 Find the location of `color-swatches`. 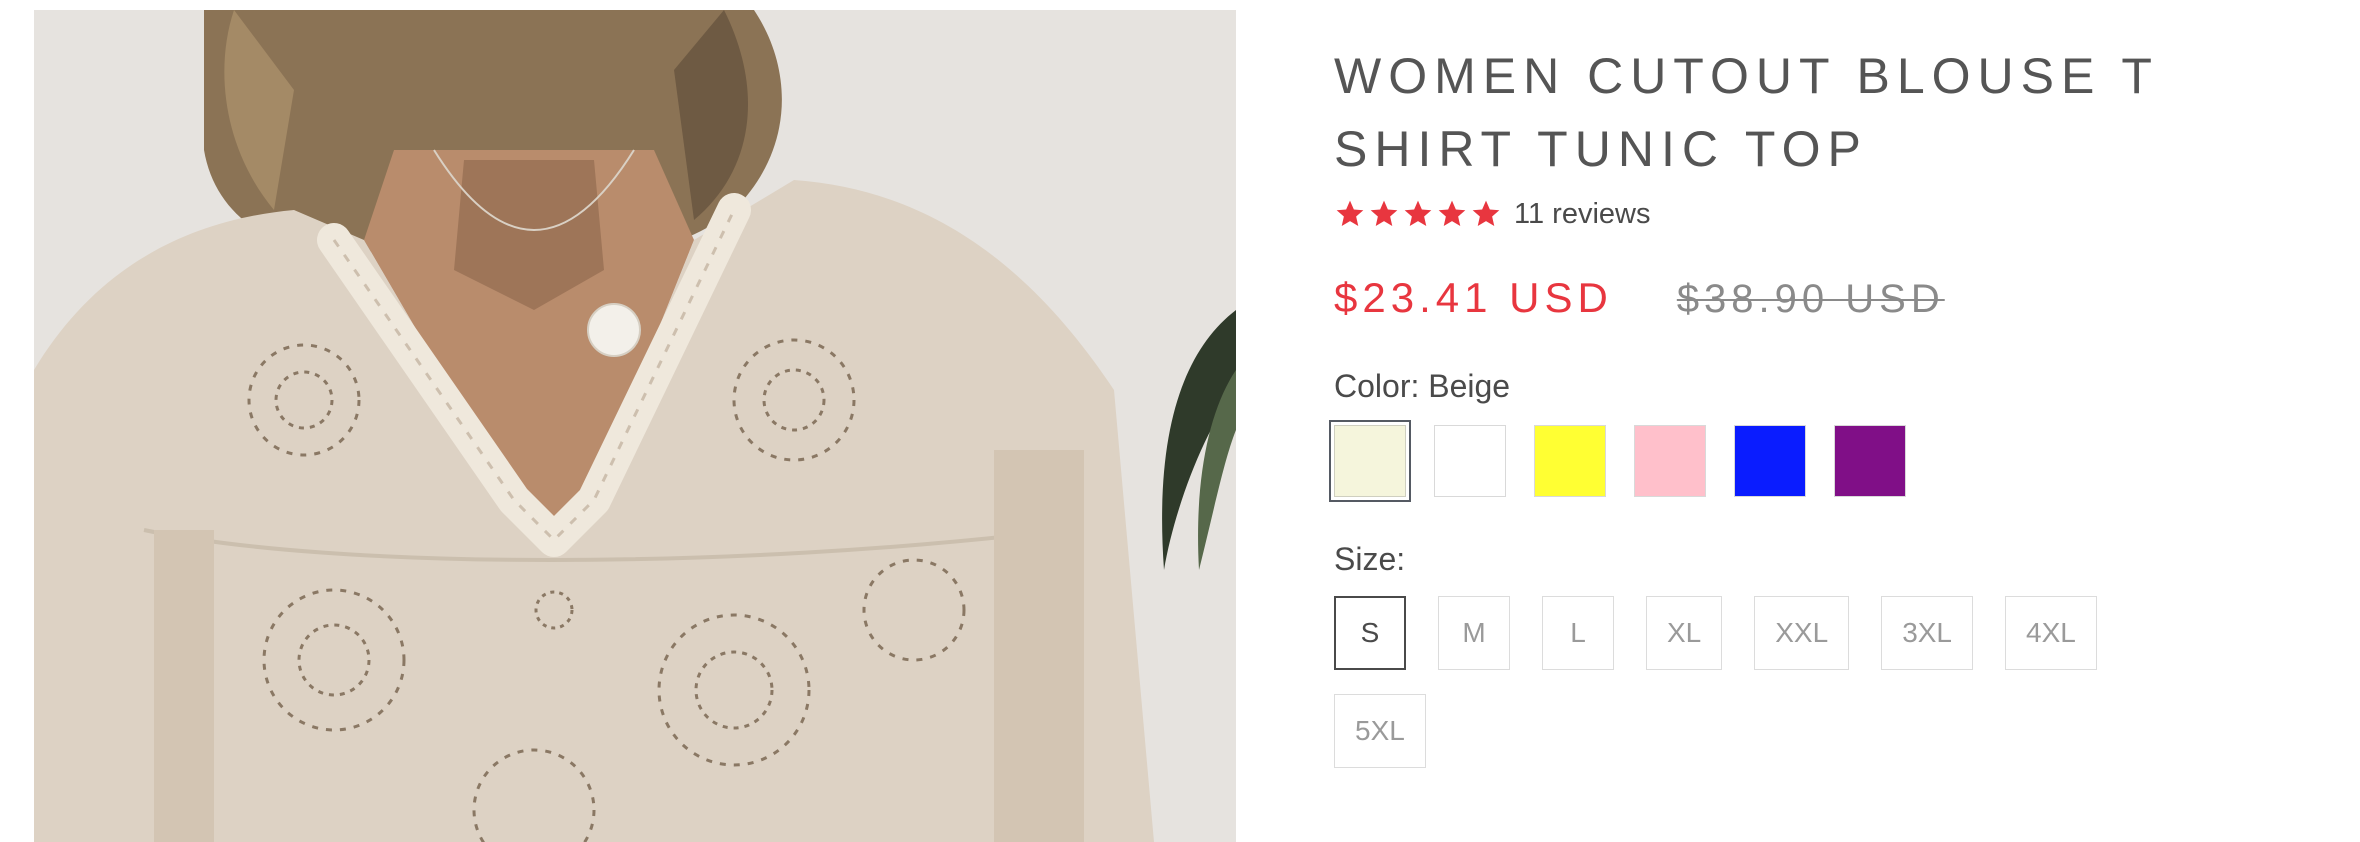

color-swatches is located at coordinates (1821, 461).